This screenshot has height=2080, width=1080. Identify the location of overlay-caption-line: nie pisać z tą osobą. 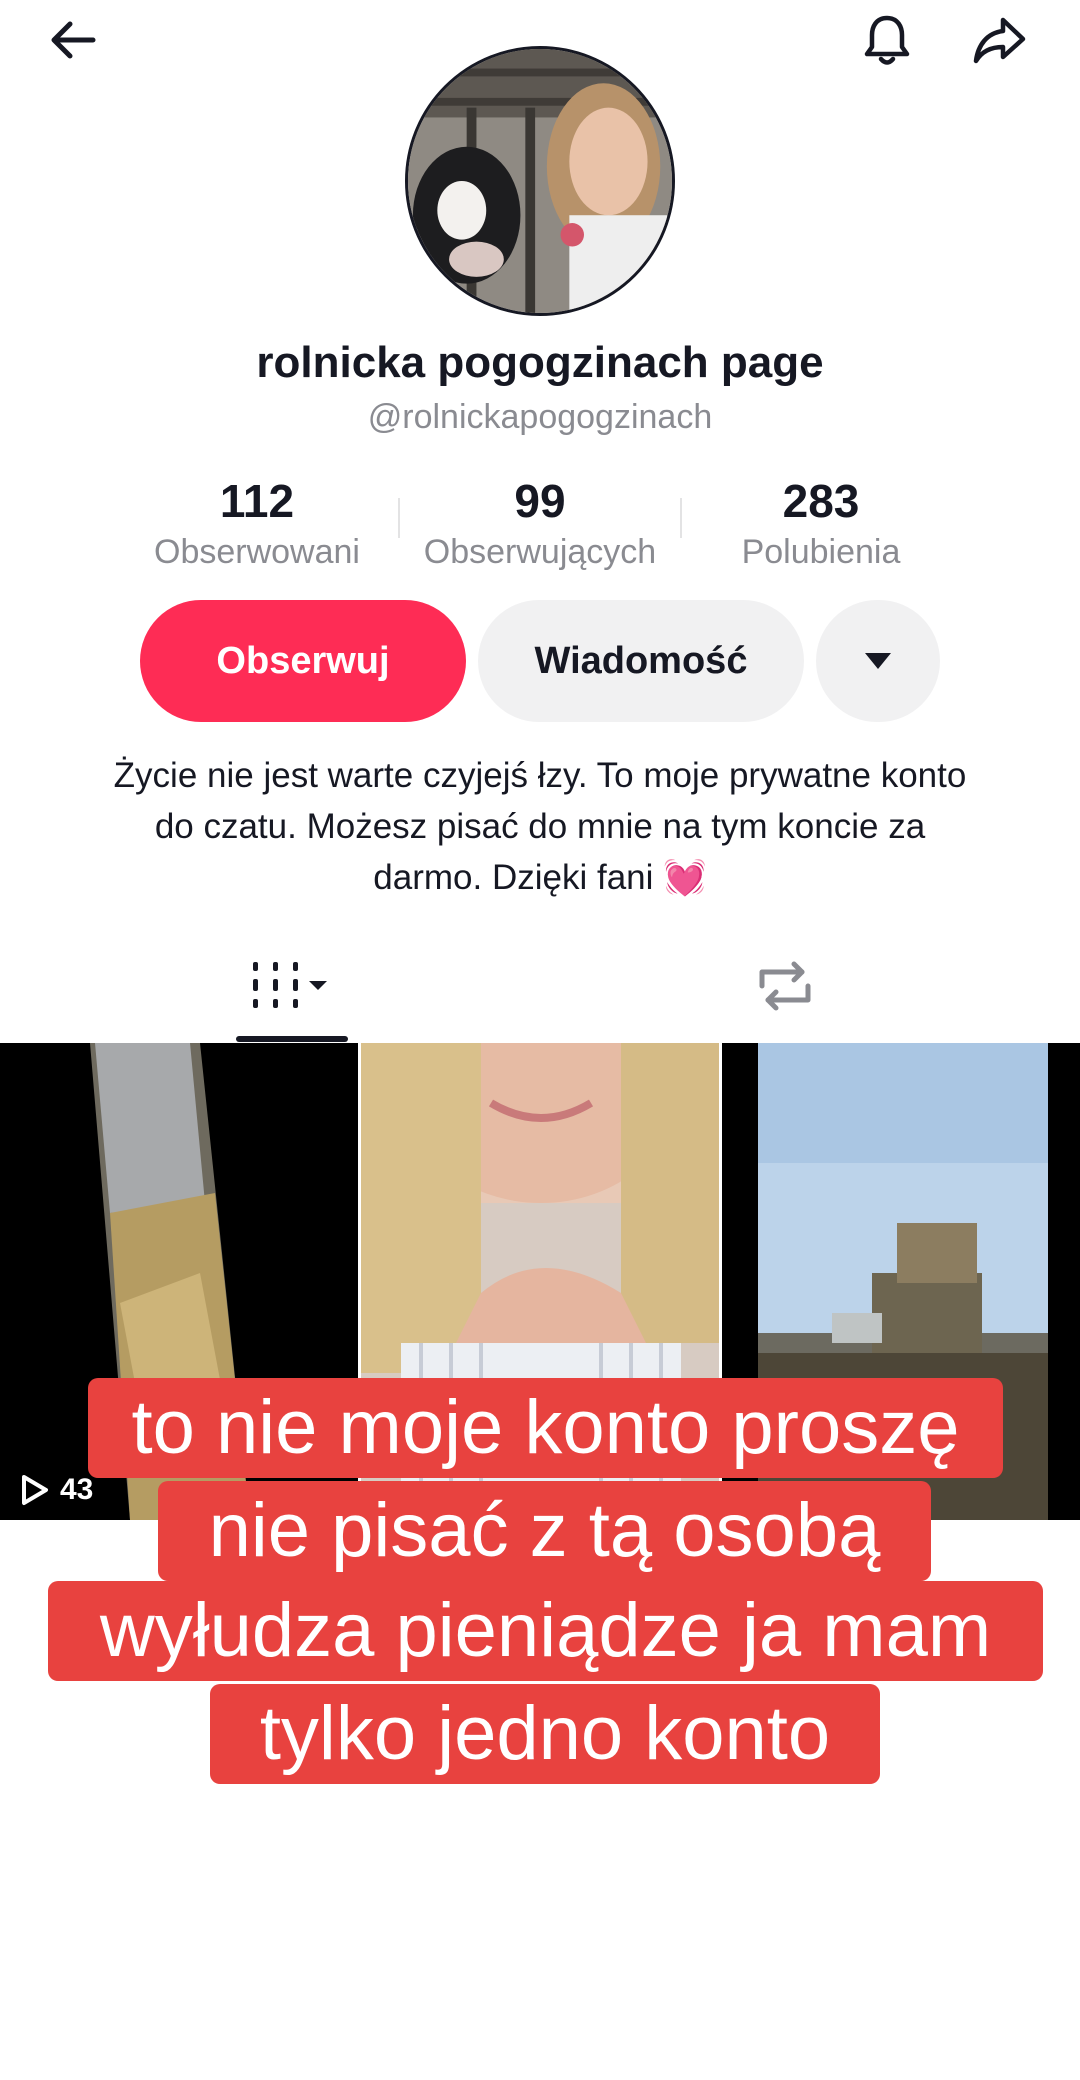
(544, 1531).